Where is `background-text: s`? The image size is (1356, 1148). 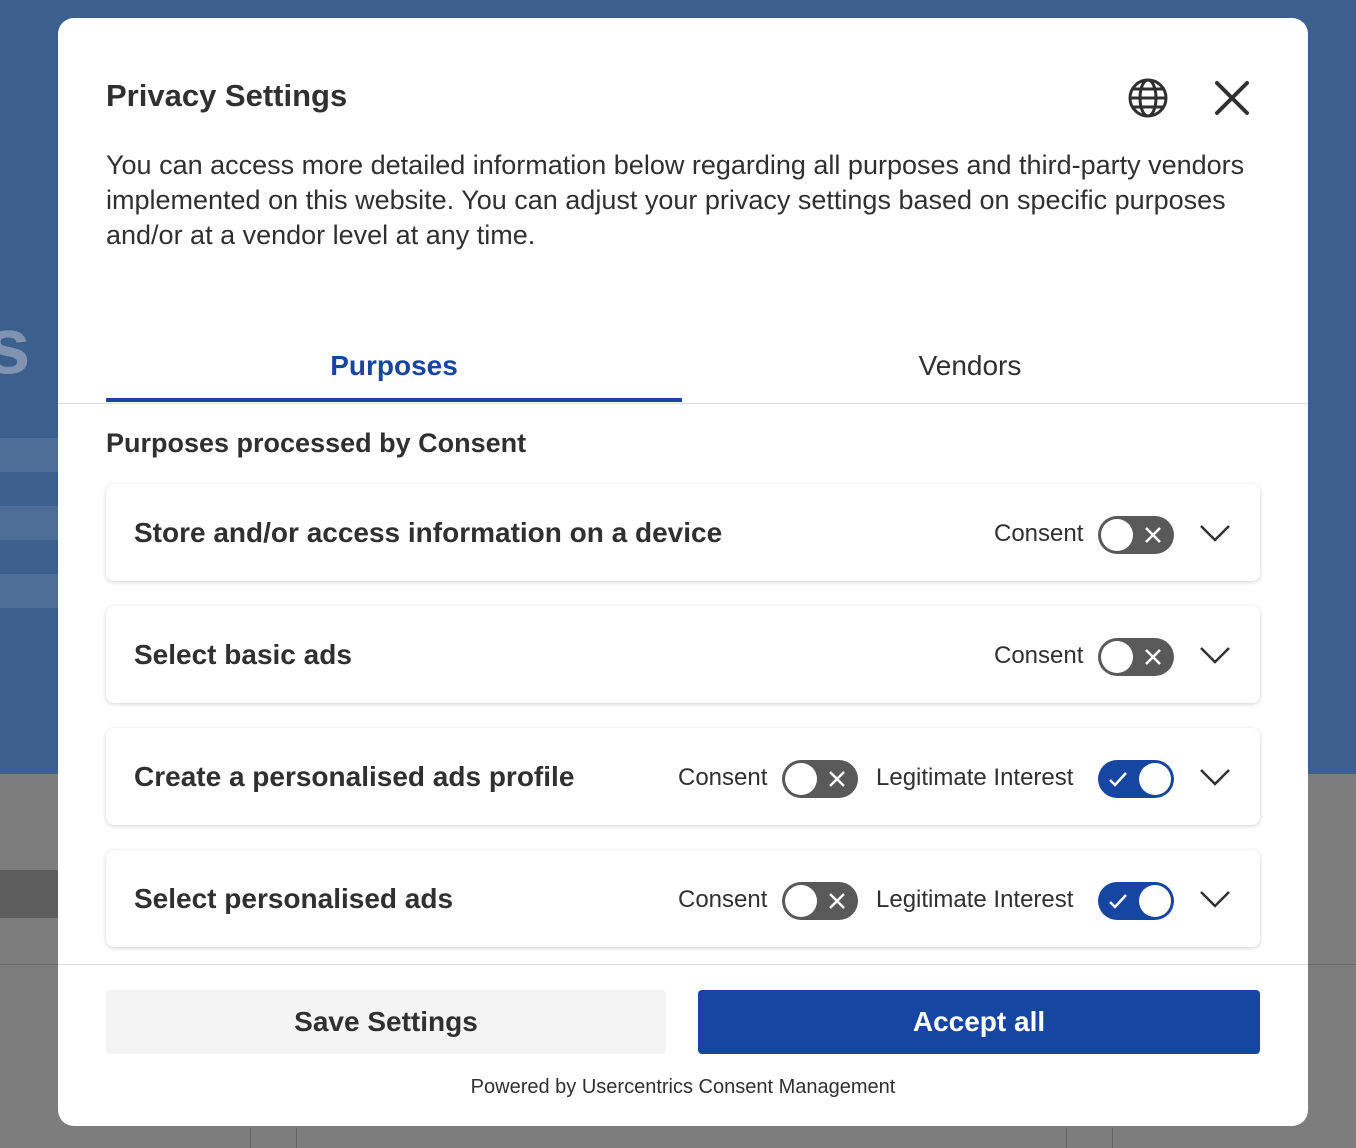 background-text: s is located at coordinates (15, 345).